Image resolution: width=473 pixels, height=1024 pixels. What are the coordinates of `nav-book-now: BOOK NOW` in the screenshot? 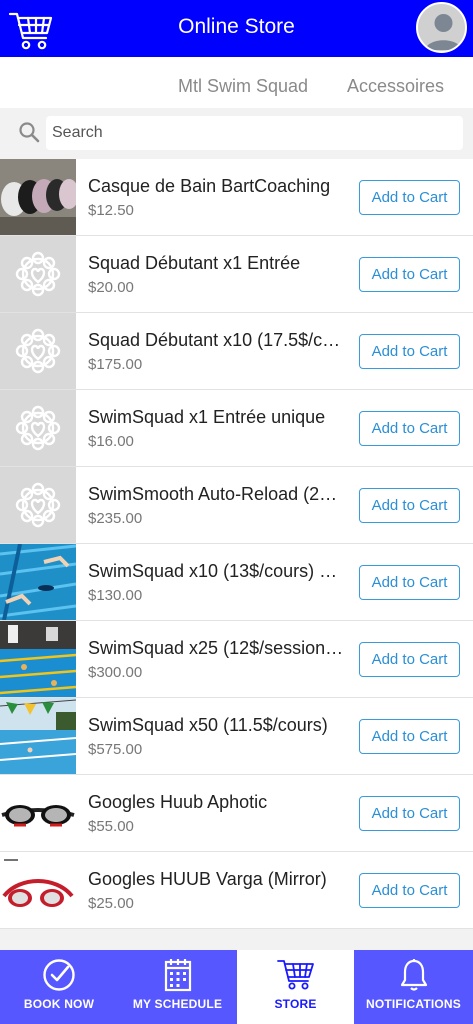 It's located at (59, 987).